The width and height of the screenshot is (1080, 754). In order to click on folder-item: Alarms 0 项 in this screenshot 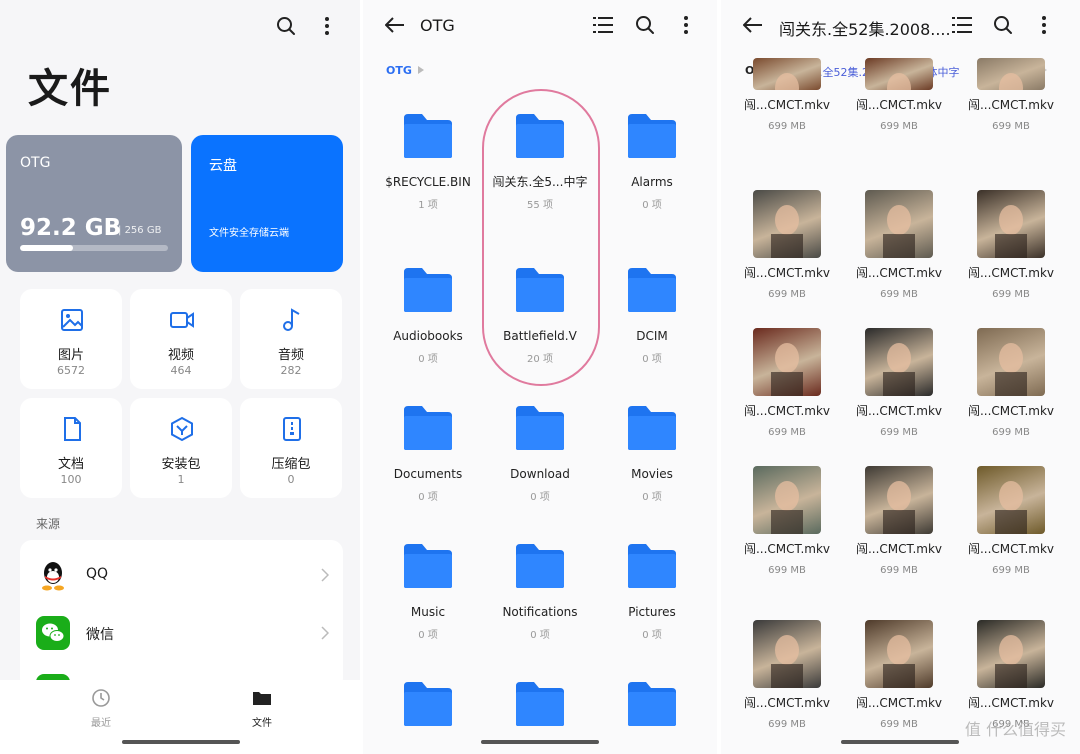, I will do `click(652, 161)`.